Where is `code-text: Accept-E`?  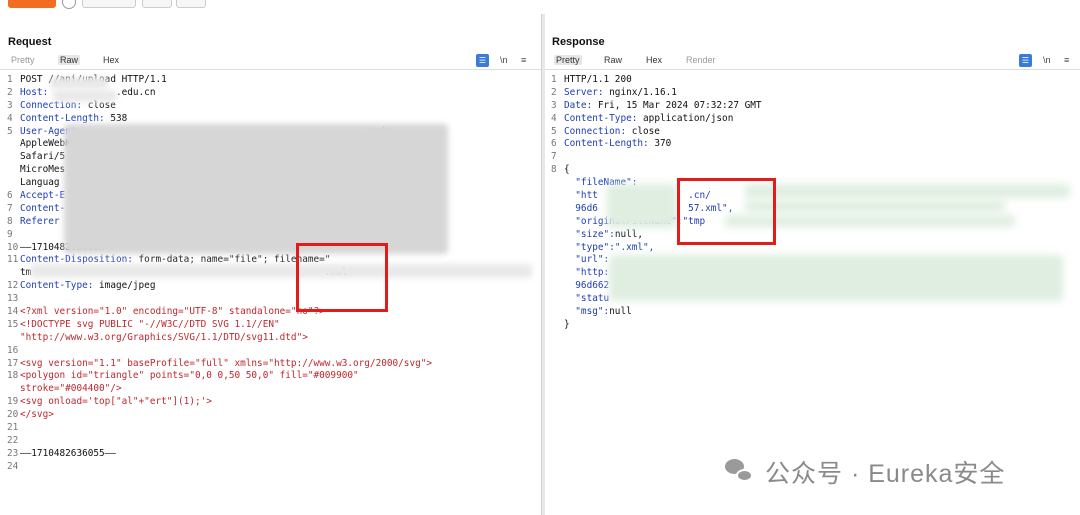 code-text: Accept-E is located at coordinates (43, 196).